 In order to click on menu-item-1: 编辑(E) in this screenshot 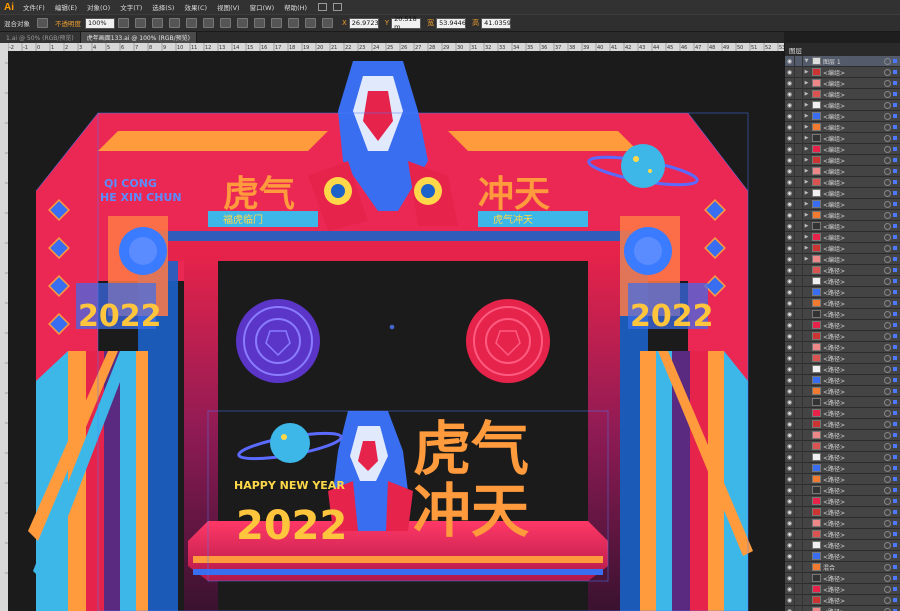, I will do `click(66, 7)`.